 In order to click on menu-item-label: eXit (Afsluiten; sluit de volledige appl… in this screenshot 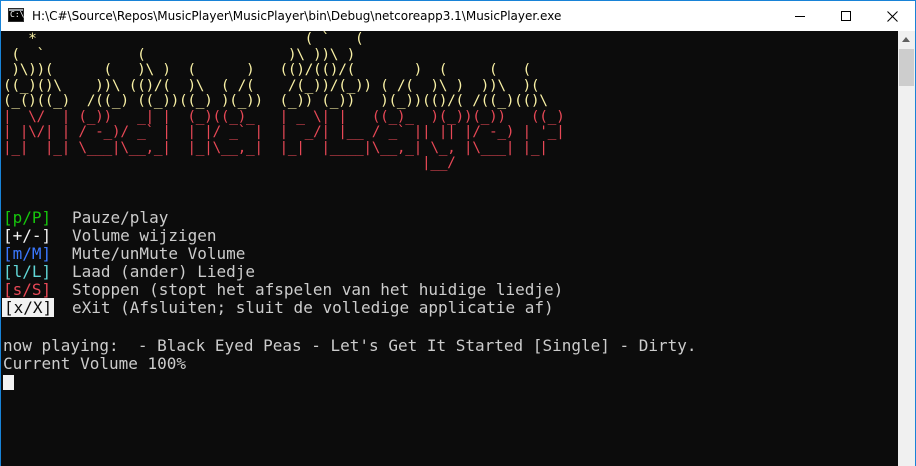, I will do `click(313, 307)`.